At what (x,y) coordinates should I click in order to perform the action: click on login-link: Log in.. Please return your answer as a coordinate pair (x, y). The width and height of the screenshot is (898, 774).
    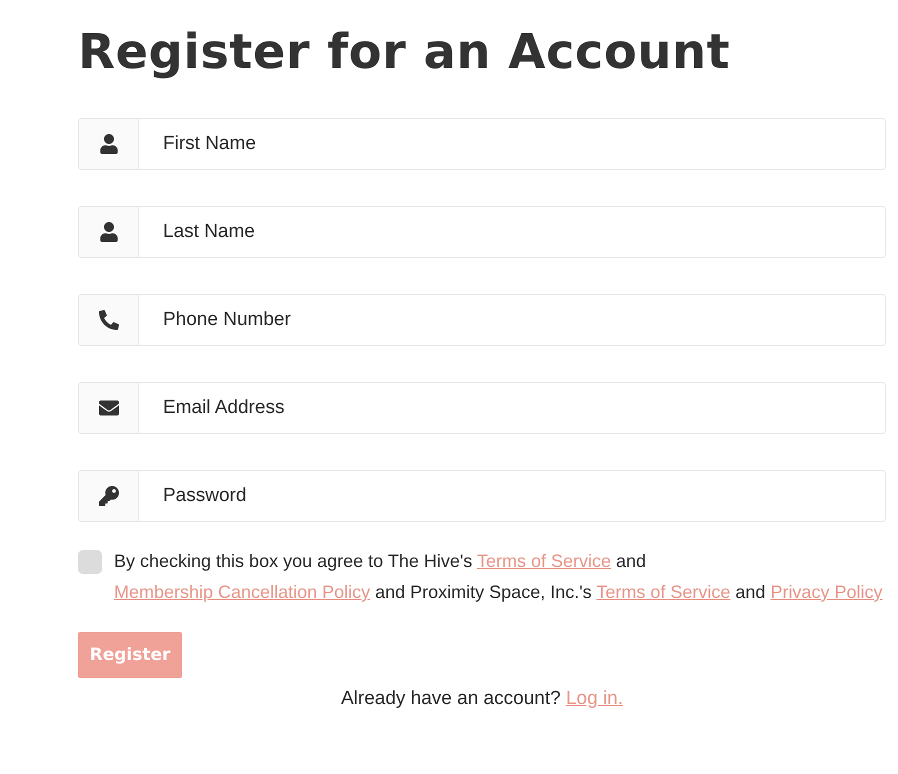
    Looking at the image, I should click on (595, 699).